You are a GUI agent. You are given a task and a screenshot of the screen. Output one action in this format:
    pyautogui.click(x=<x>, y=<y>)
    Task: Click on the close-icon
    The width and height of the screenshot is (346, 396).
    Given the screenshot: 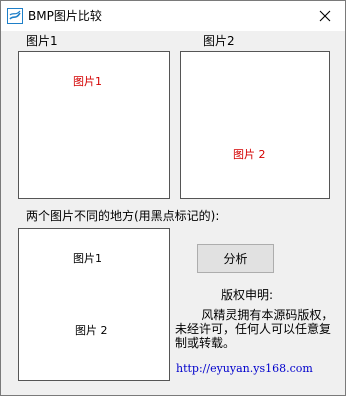 What is the action you would take?
    pyautogui.click(x=325, y=16)
    